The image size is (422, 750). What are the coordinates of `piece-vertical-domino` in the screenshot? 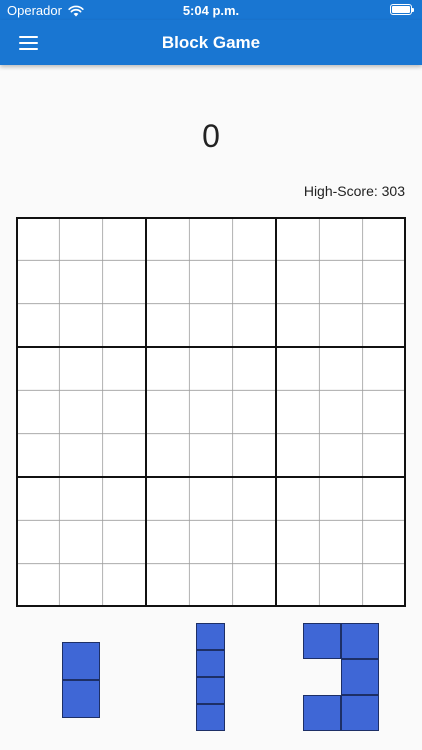 It's located at (81, 680).